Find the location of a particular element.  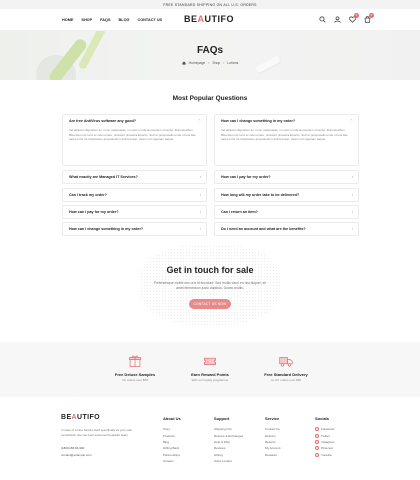

feature-subtitle: on UK orders over $50 is located at coordinates (286, 380).